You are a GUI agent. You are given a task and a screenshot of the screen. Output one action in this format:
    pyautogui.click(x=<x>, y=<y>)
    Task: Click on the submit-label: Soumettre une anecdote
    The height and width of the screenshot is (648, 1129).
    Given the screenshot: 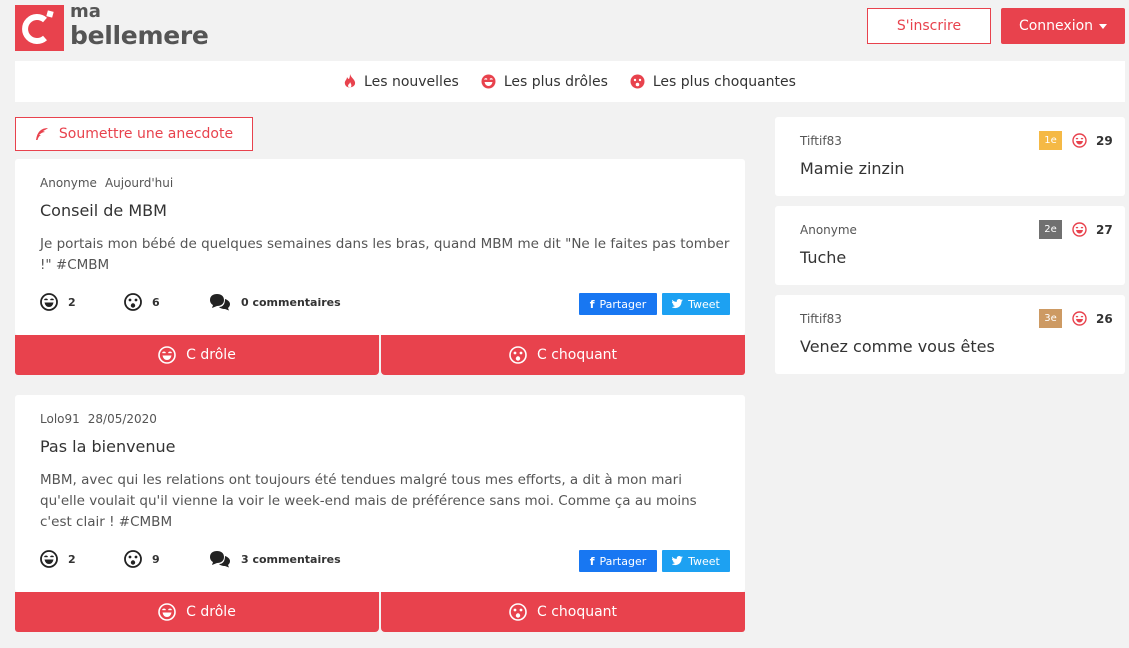 What is the action you would take?
    pyautogui.click(x=146, y=134)
    